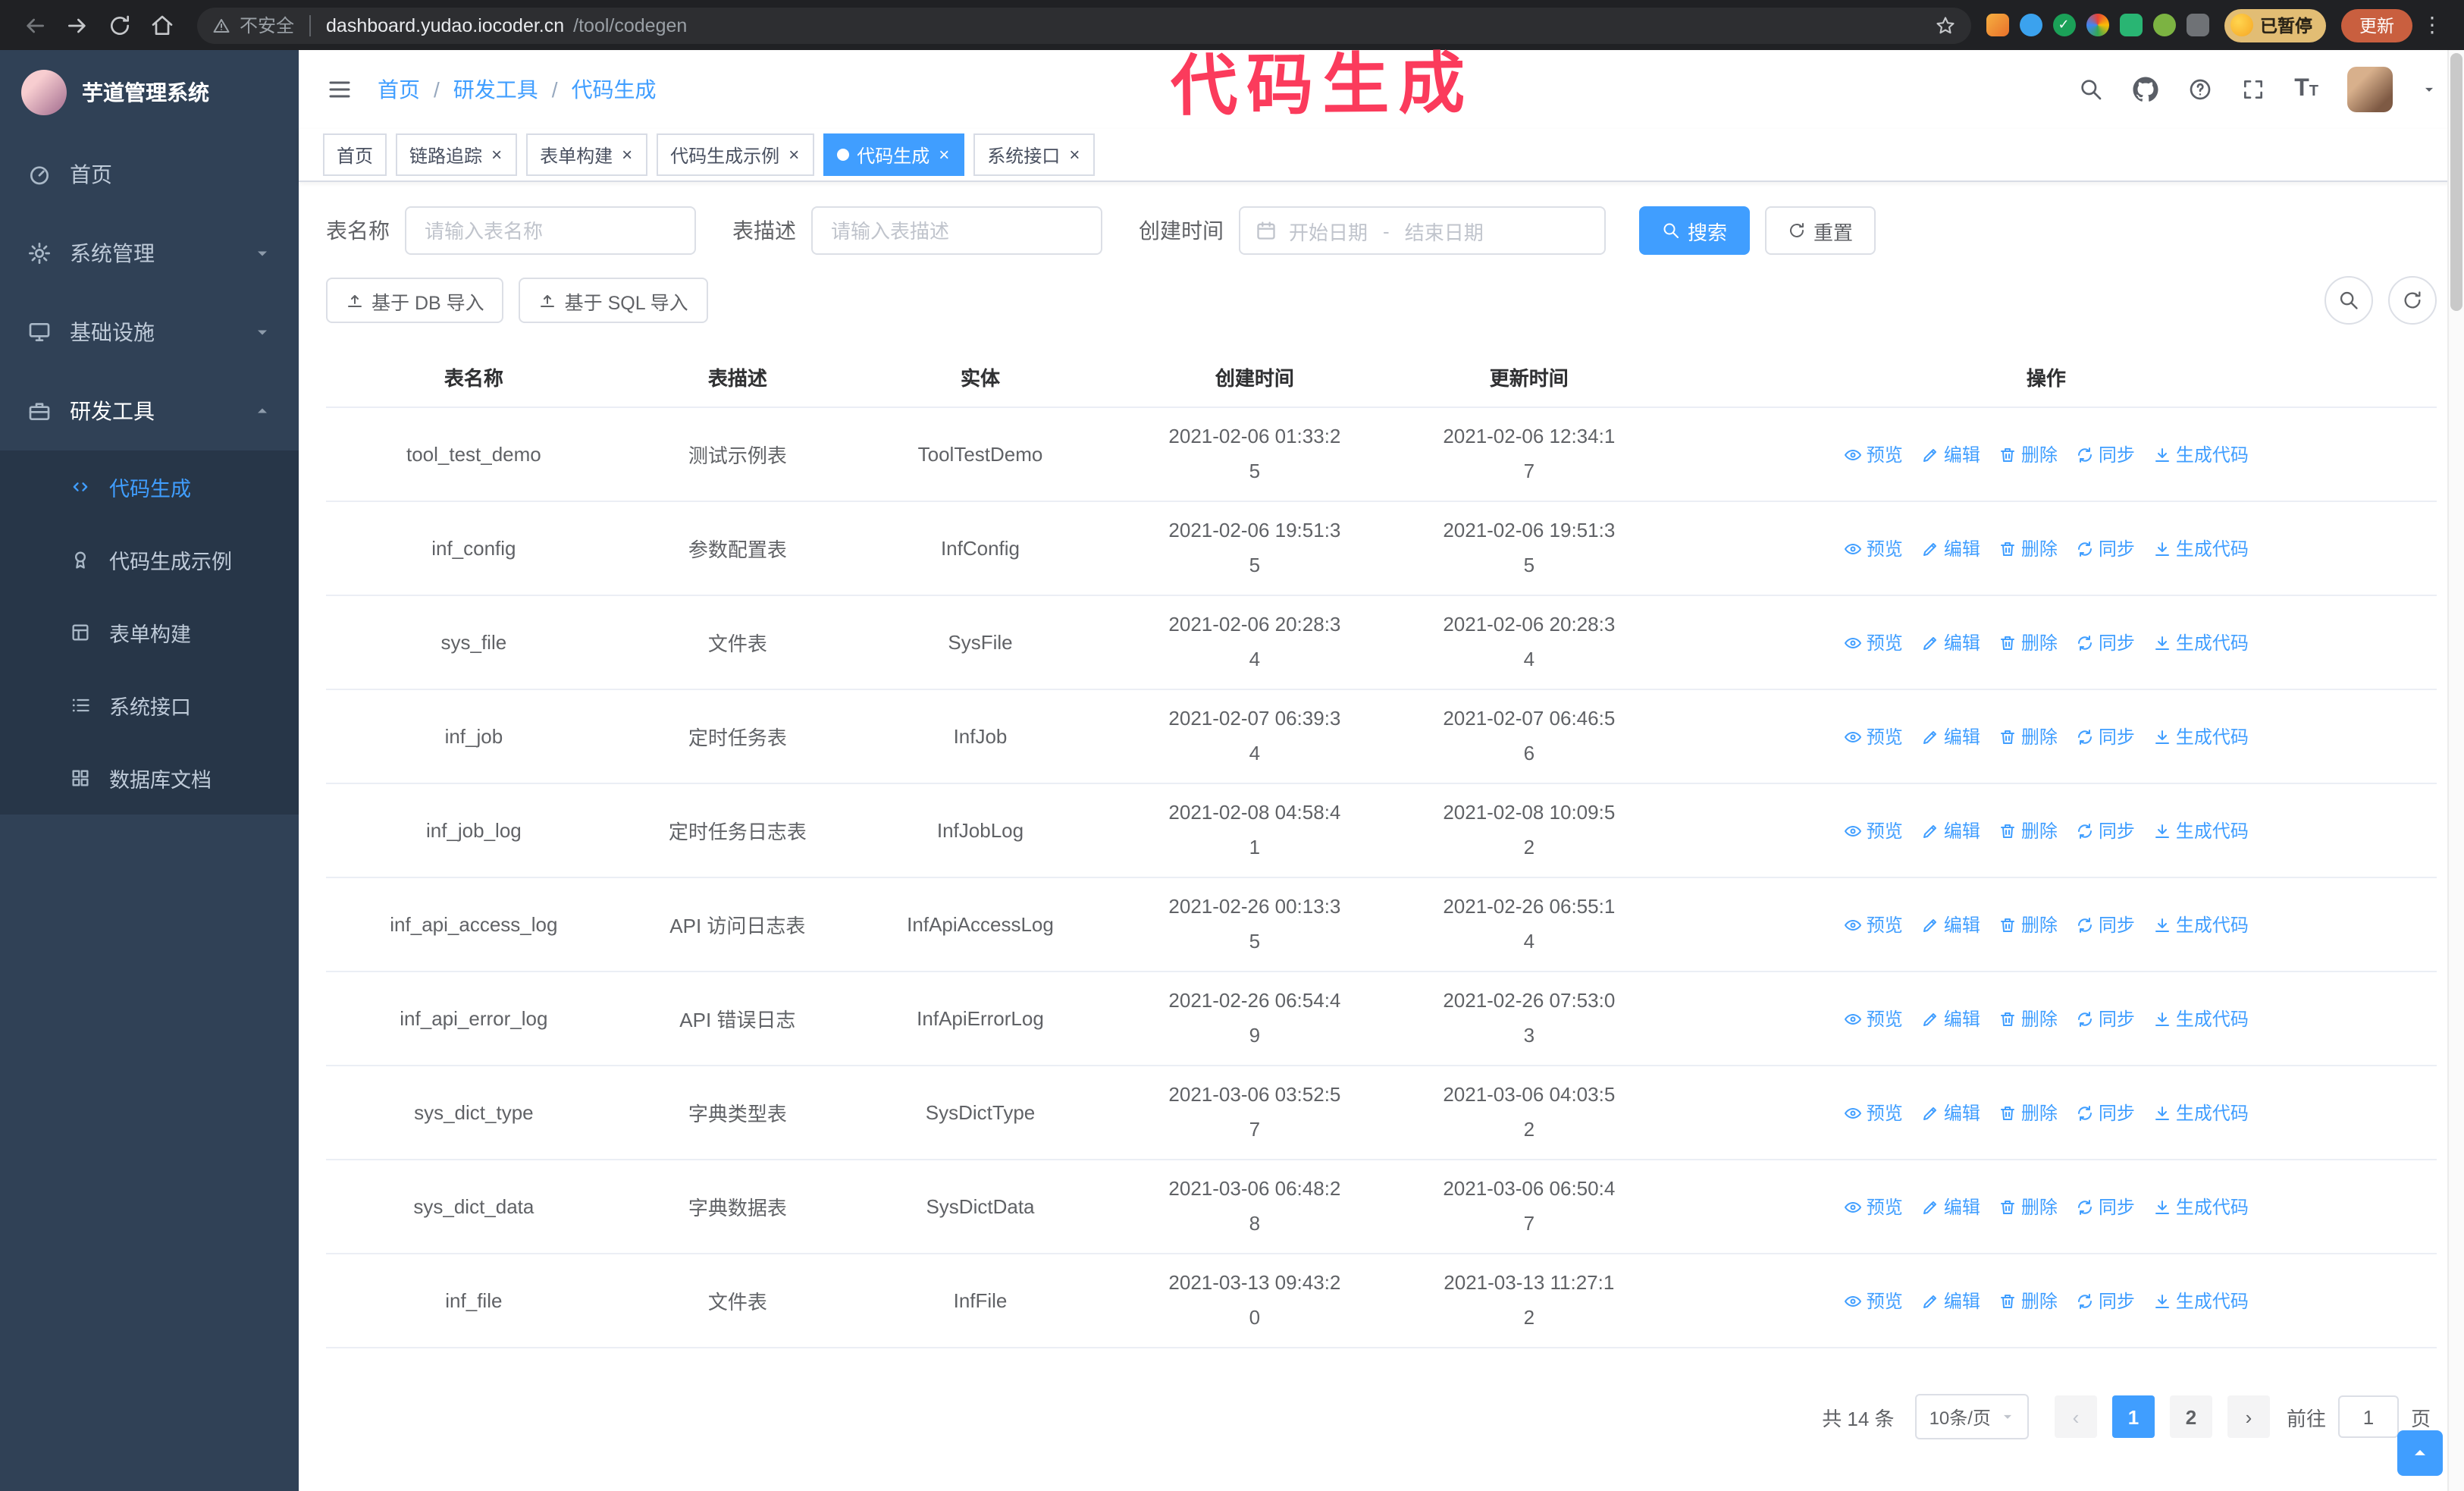 The image size is (2464, 1491). What do you see at coordinates (120, 25) in the screenshot?
I see `browser-reload-button` at bounding box center [120, 25].